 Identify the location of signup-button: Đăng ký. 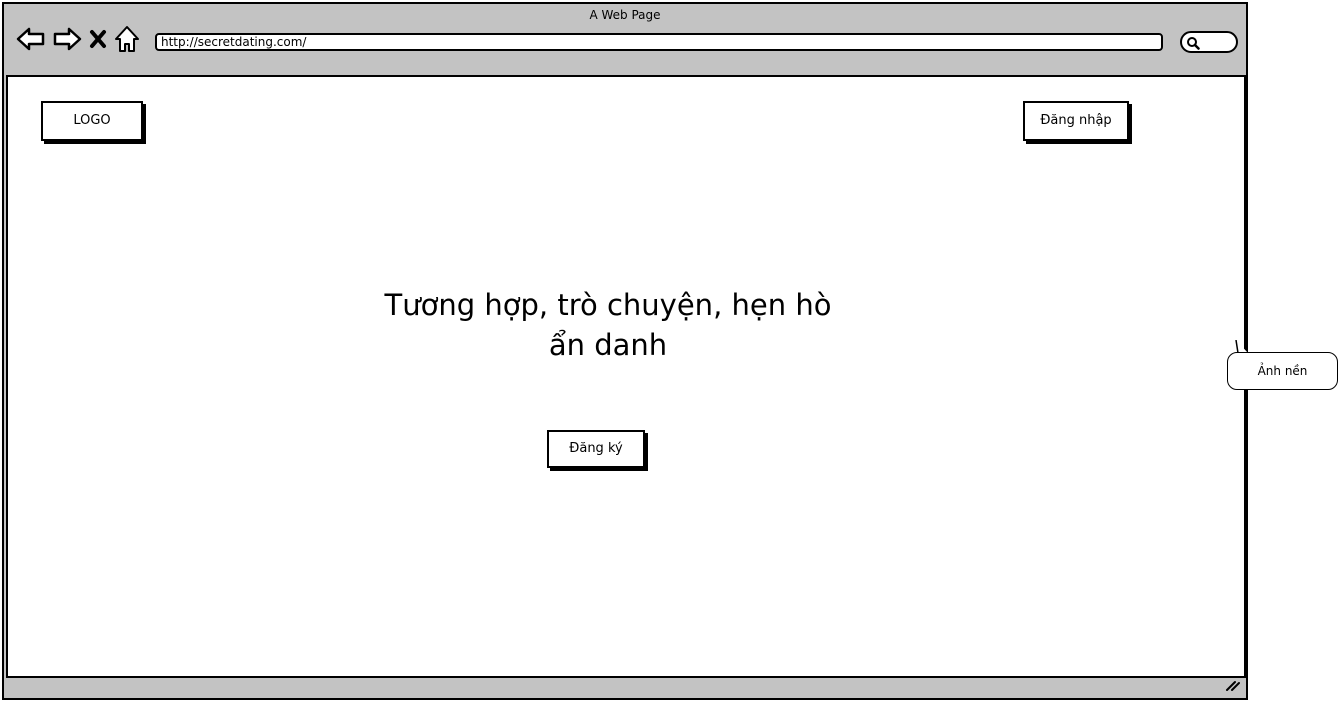
(596, 449).